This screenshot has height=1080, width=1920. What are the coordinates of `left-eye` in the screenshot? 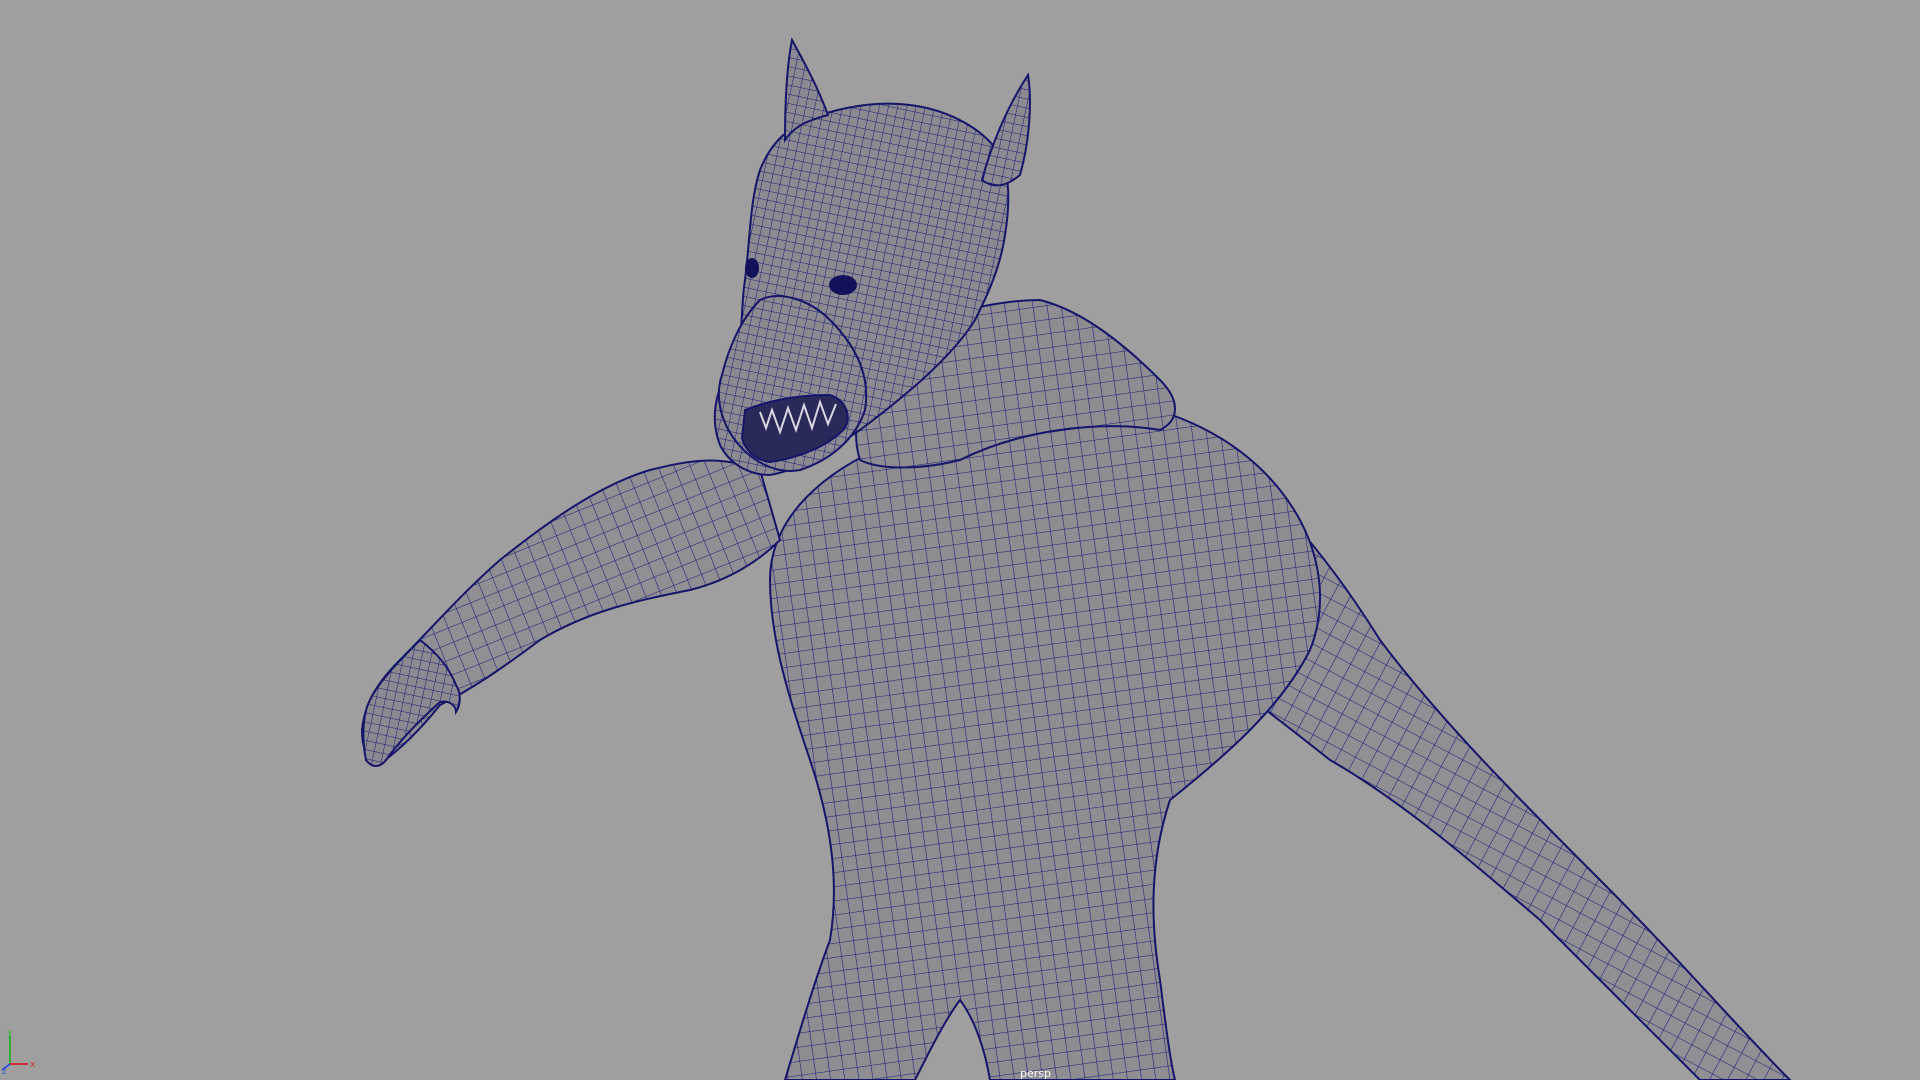 It's located at (752, 268).